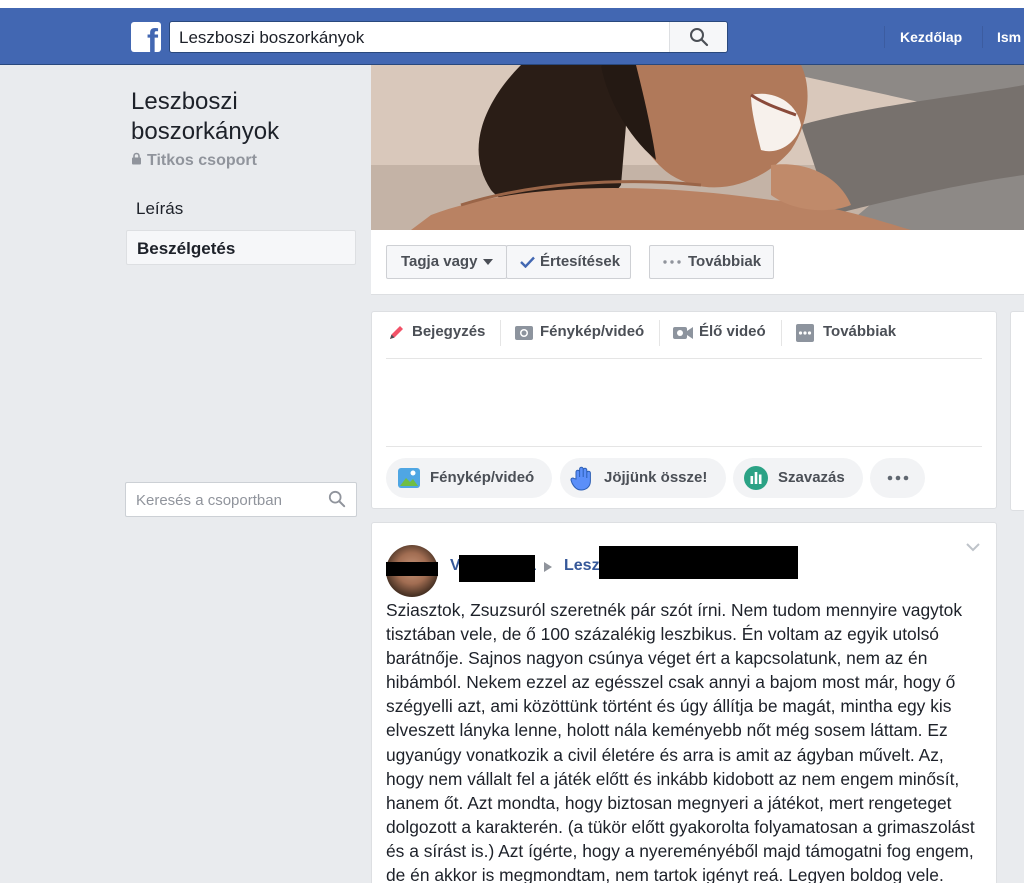 The width and height of the screenshot is (1024, 883). What do you see at coordinates (439, 261) in the screenshot?
I see `member-status-label: Tagja vagy` at bounding box center [439, 261].